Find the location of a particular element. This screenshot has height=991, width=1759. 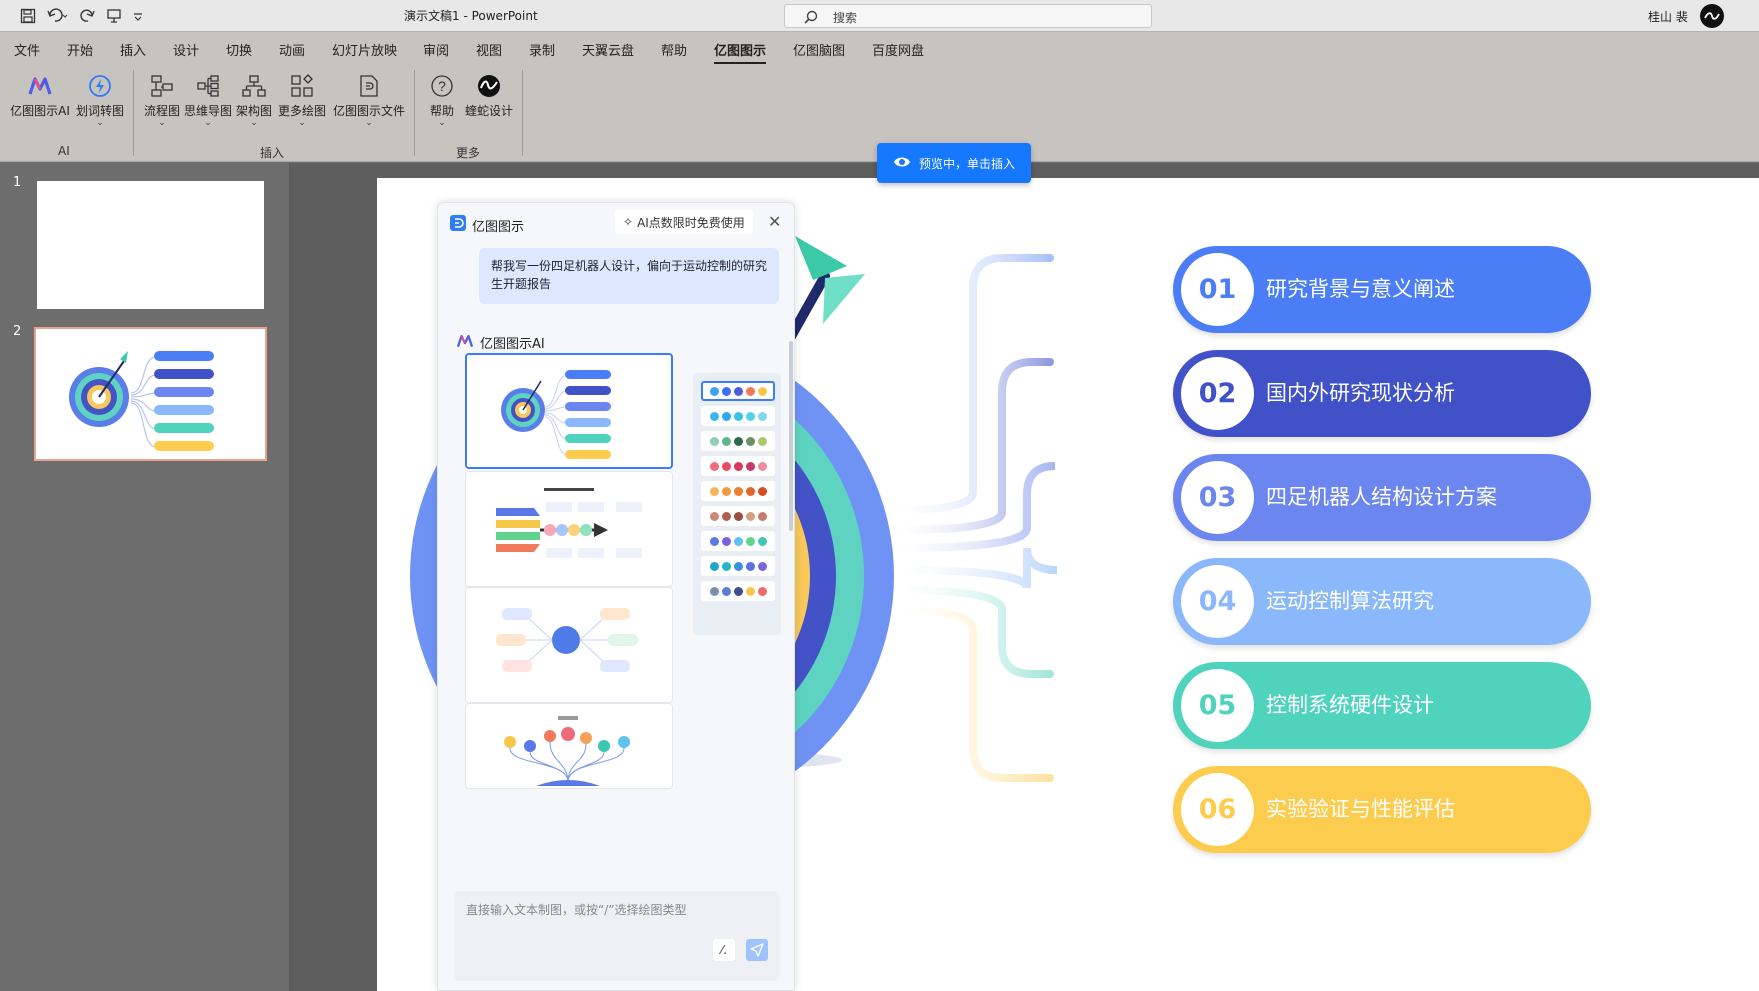

outline-item-01: 01 研究背景与意义阐述 is located at coordinates (1382, 289).